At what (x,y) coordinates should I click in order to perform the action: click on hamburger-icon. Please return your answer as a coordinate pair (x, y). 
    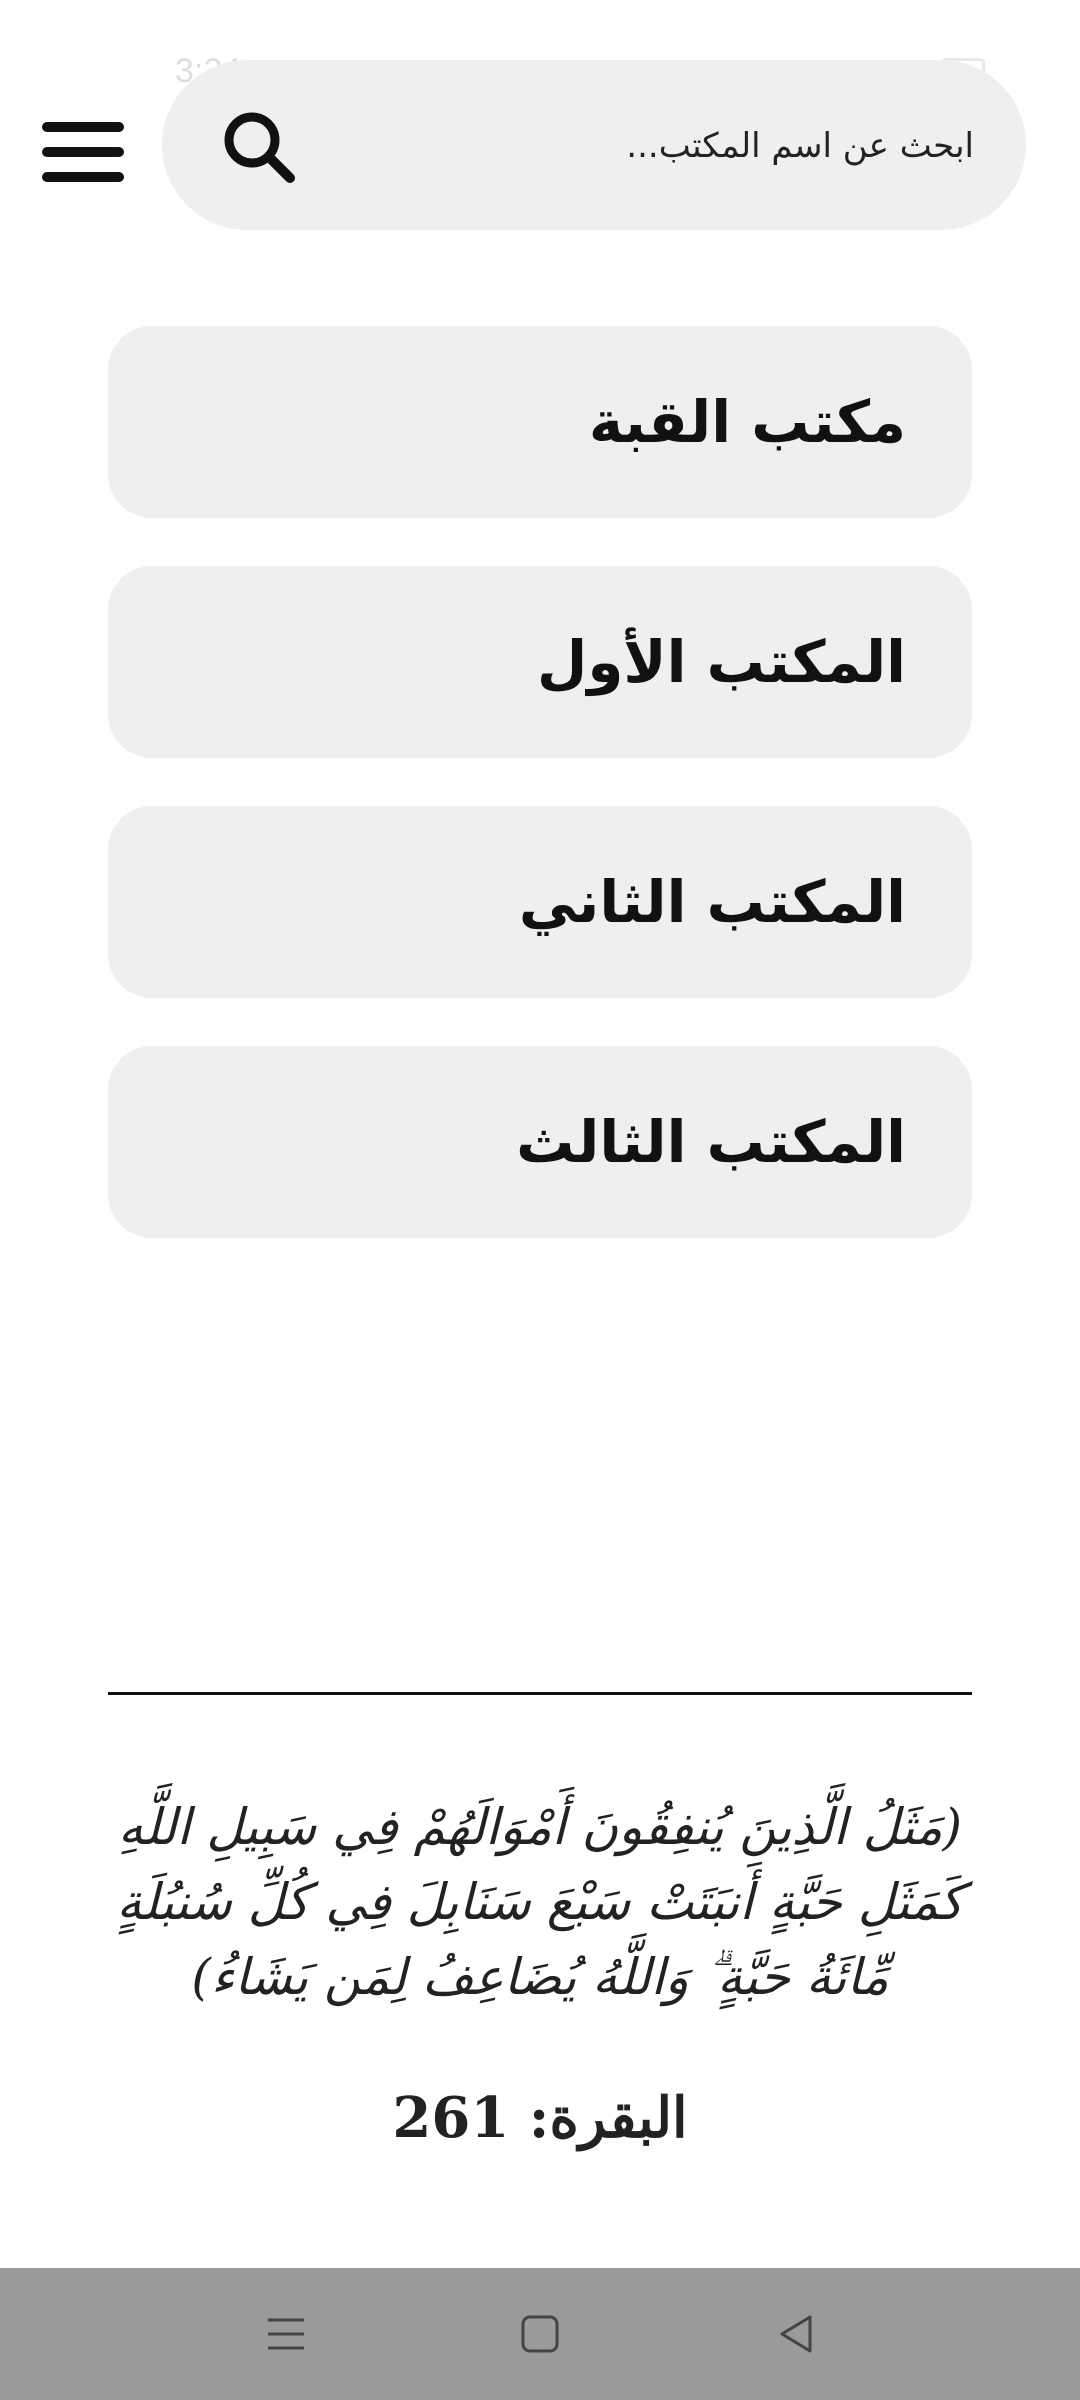
    Looking at the image, I should click on (83, 127).